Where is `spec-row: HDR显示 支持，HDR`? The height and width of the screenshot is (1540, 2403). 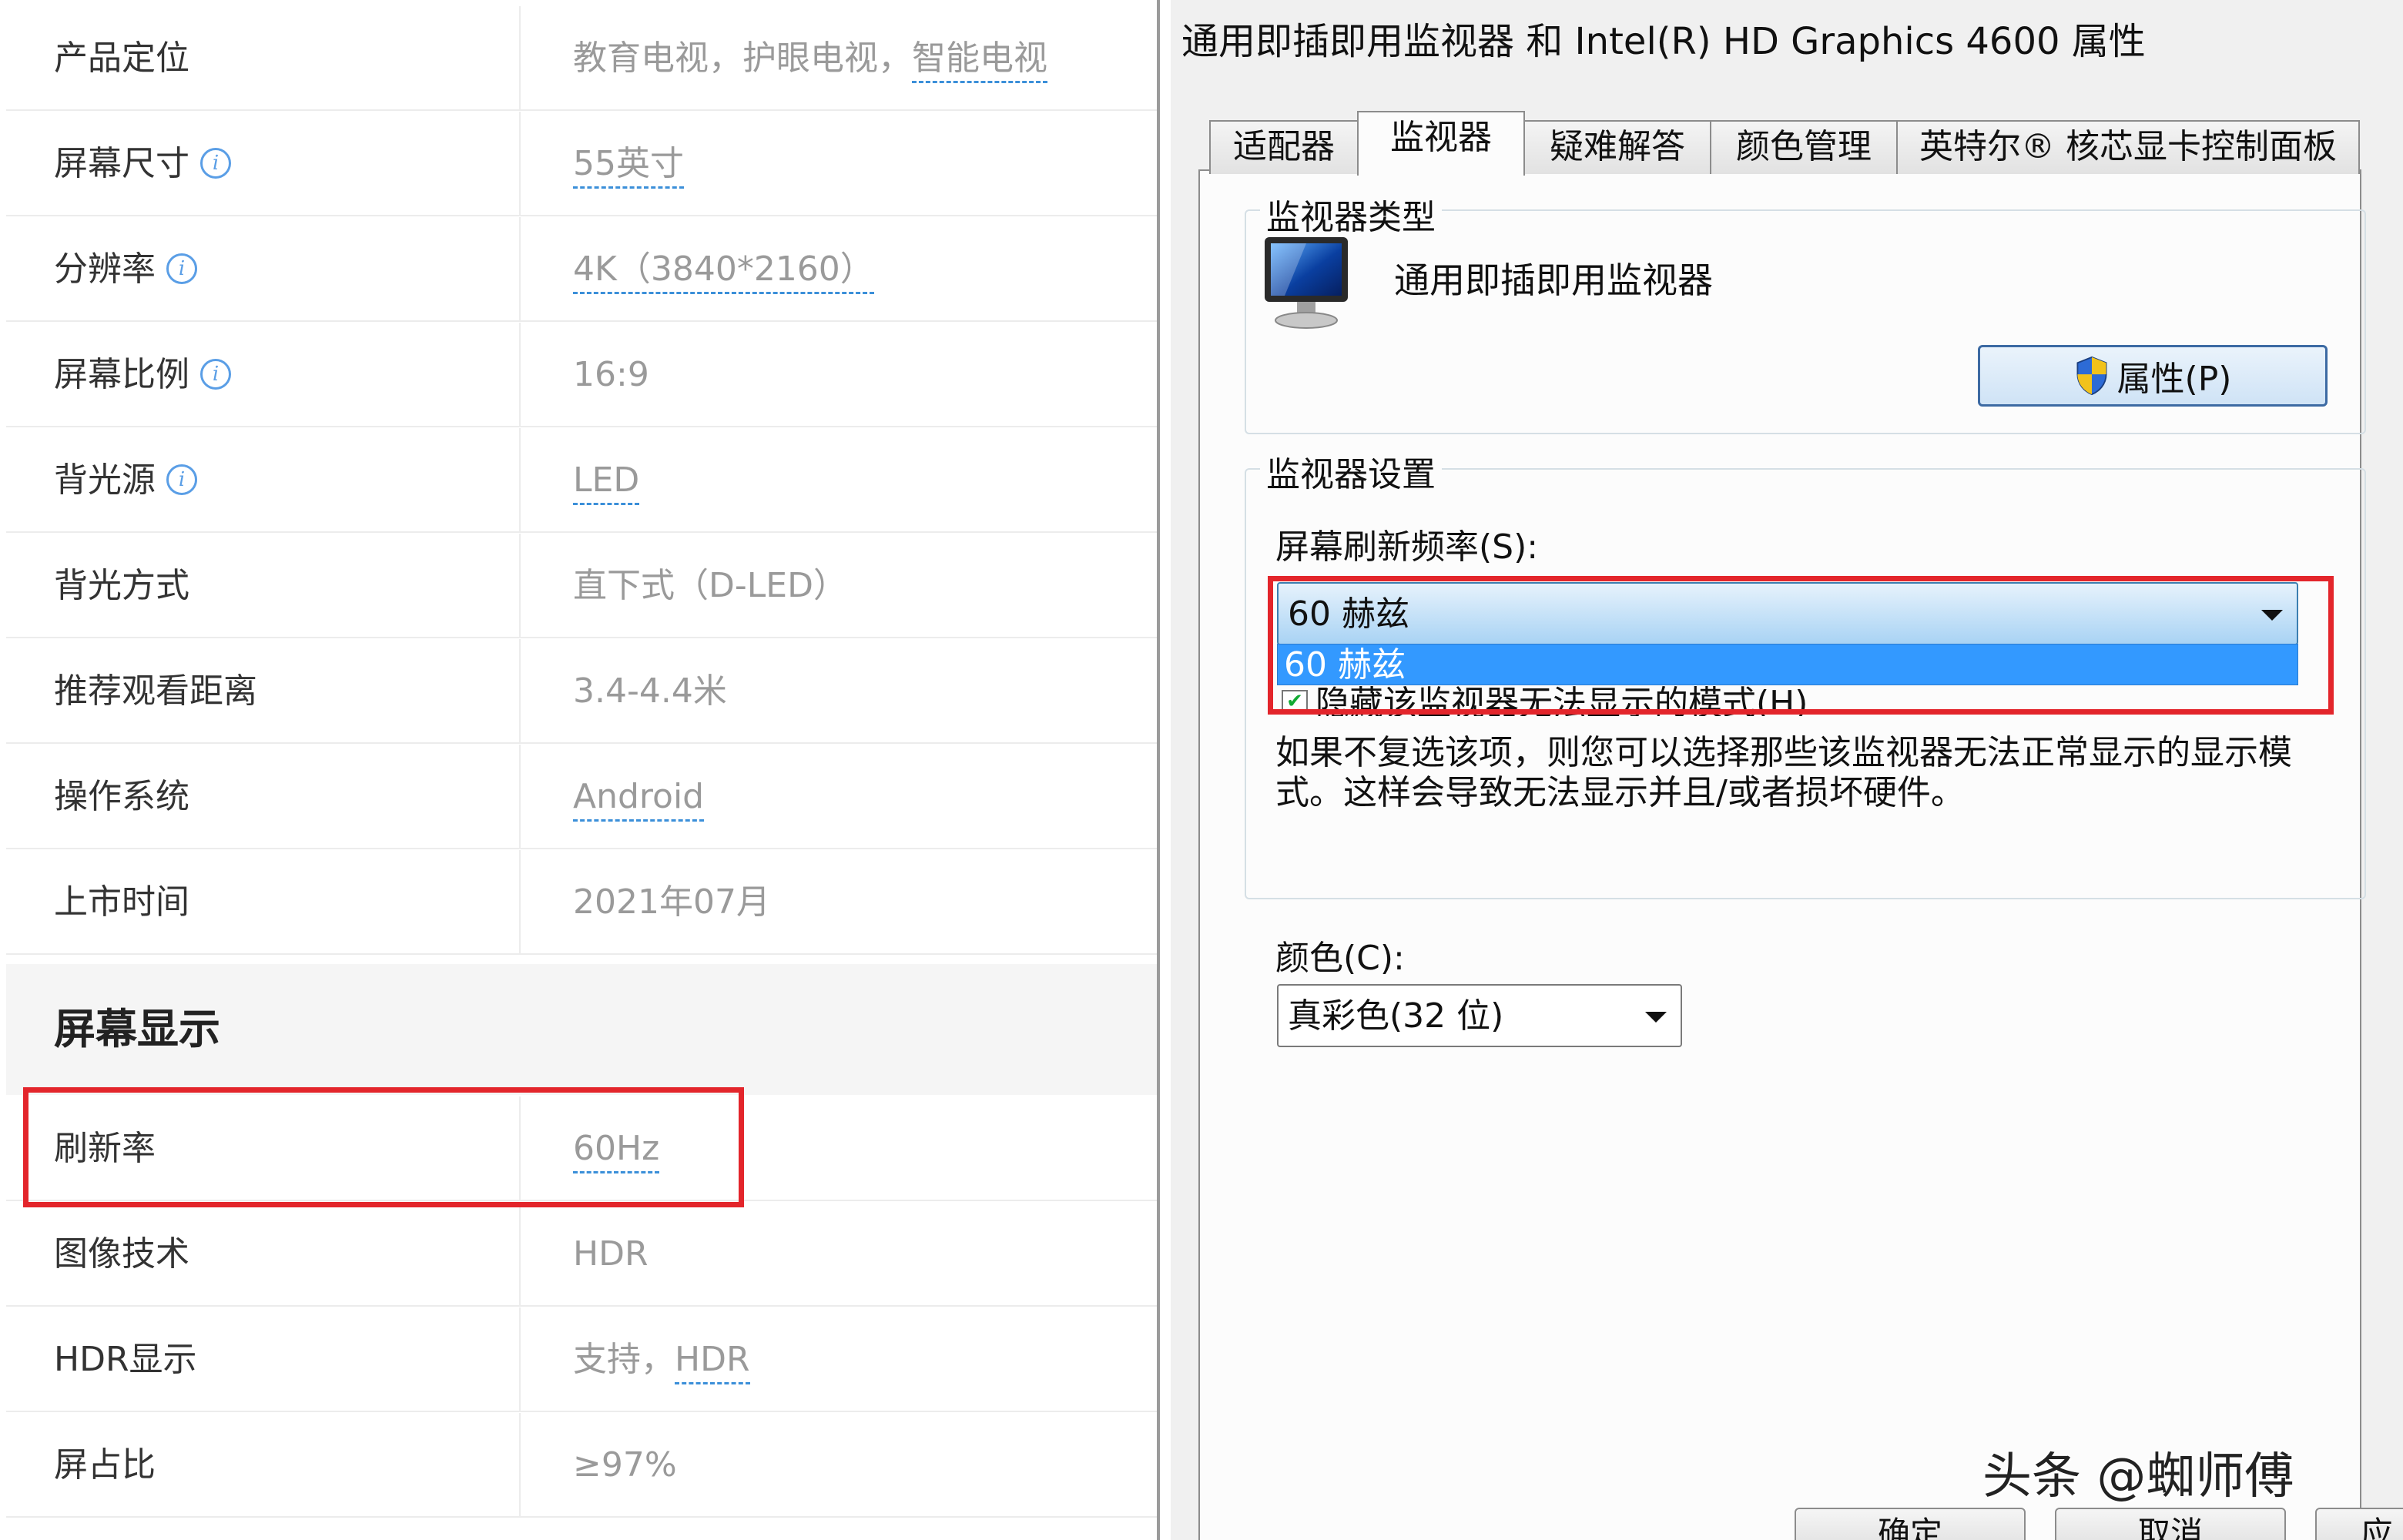
spec-row: HDR显示 支持，HDR is located at coordinates (581, 1359).